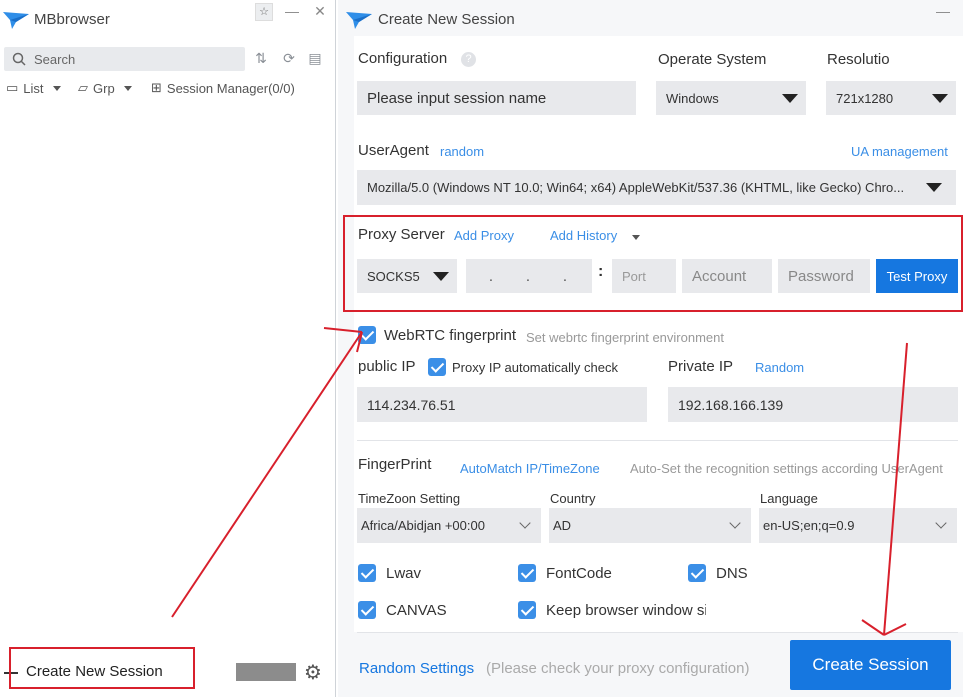  I want to click on pin-icon: ☆, so click(264, 12).